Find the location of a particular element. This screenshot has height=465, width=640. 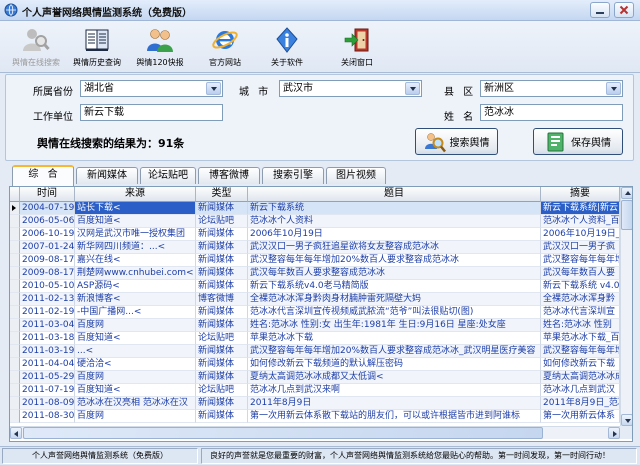

scroll-right-button is located at coordinates (614, 433).